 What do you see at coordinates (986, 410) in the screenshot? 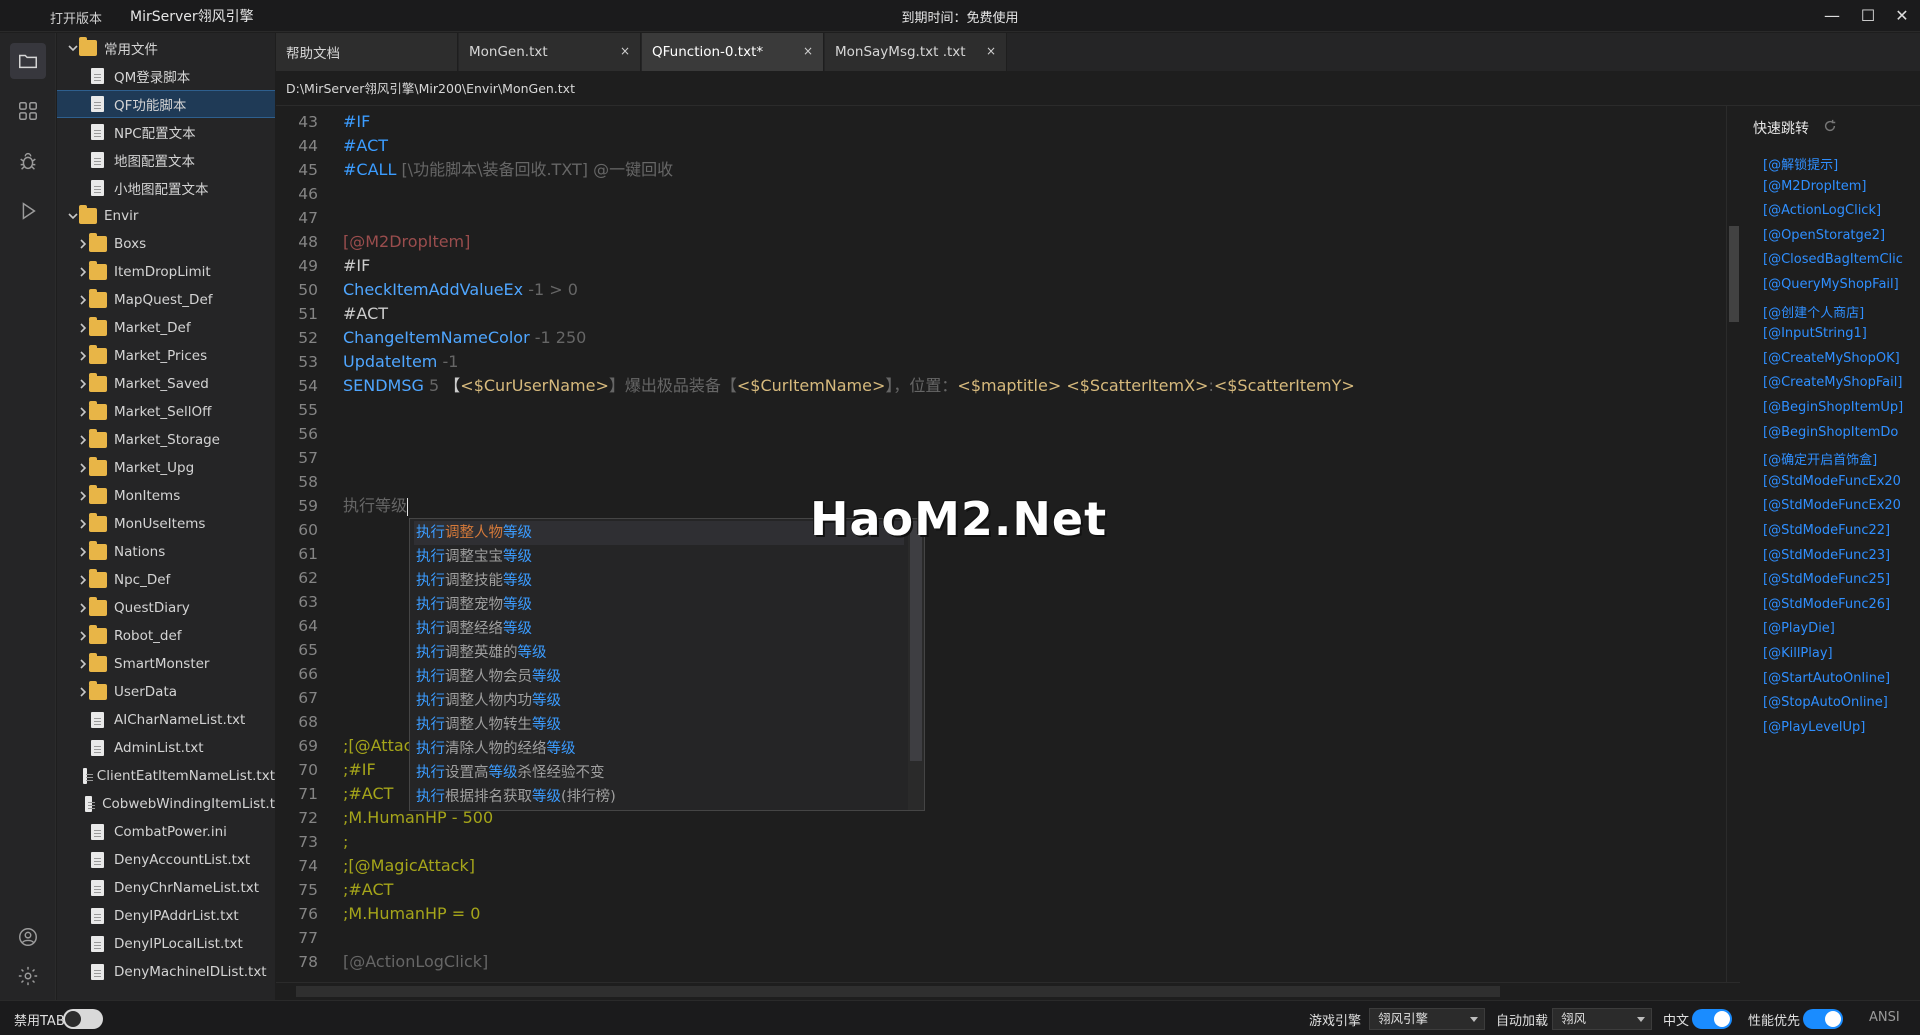
I see `code-line: 55` at bounding box center [986, 410].